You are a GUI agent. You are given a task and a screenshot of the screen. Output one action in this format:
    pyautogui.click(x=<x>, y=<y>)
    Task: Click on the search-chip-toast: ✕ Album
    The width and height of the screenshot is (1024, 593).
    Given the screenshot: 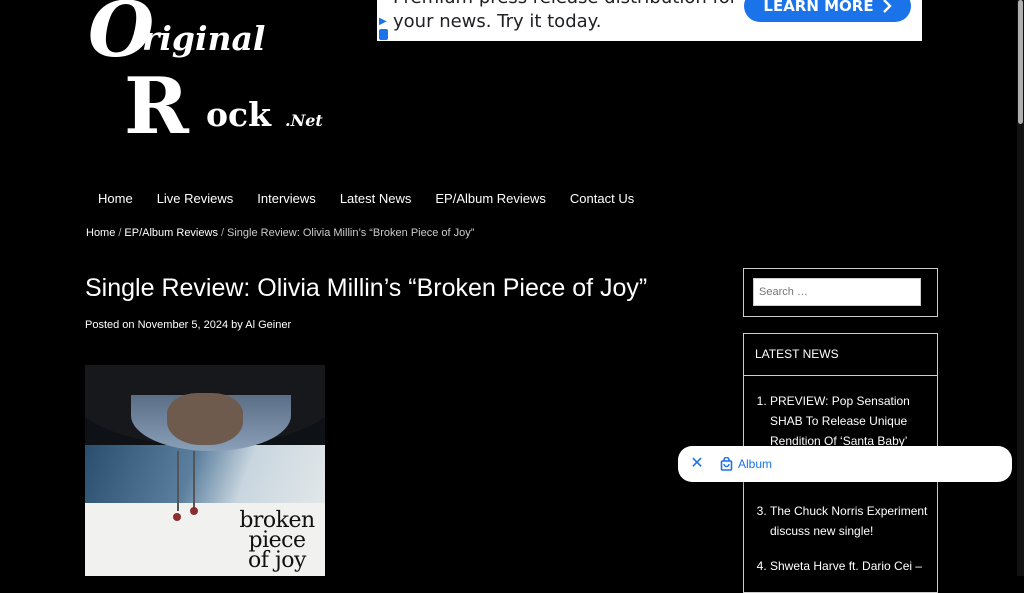 What is the action you would take?
    pyautogui.click(x=845, y=464)
    